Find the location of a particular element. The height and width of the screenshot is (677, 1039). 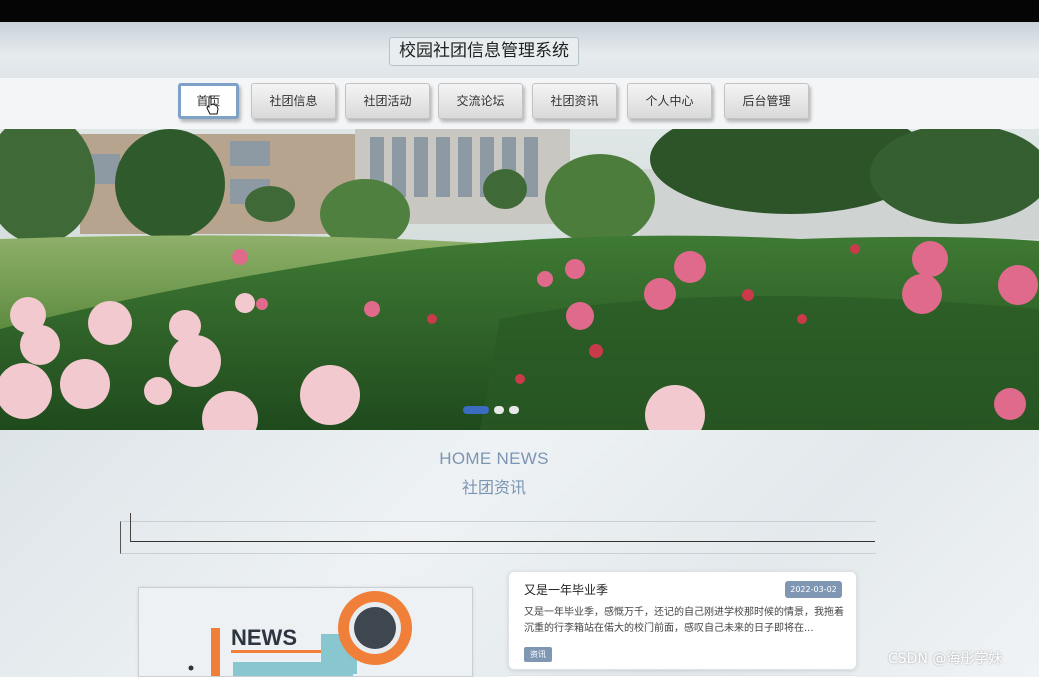

watermark: CSDN @海彤学妹 is located at coordinates (945, 659).